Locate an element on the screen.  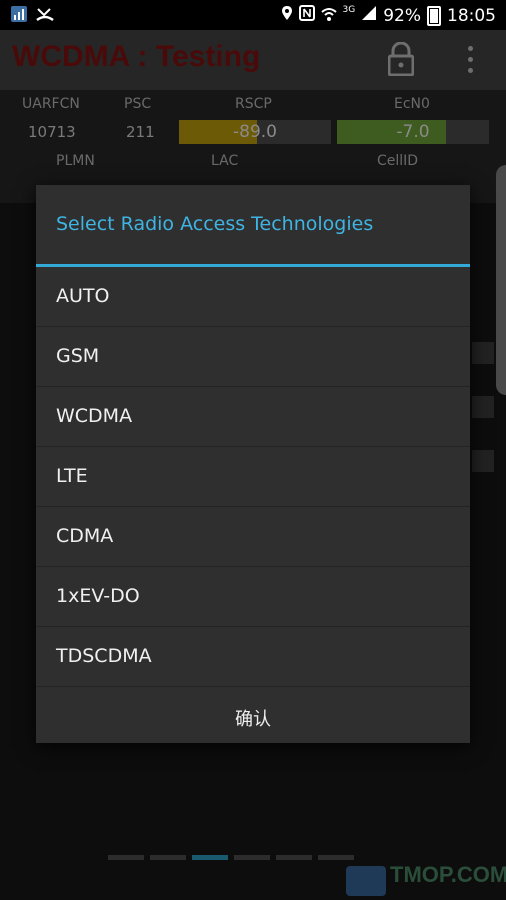
option-label: CDMA is located at coordinates (85, 536).